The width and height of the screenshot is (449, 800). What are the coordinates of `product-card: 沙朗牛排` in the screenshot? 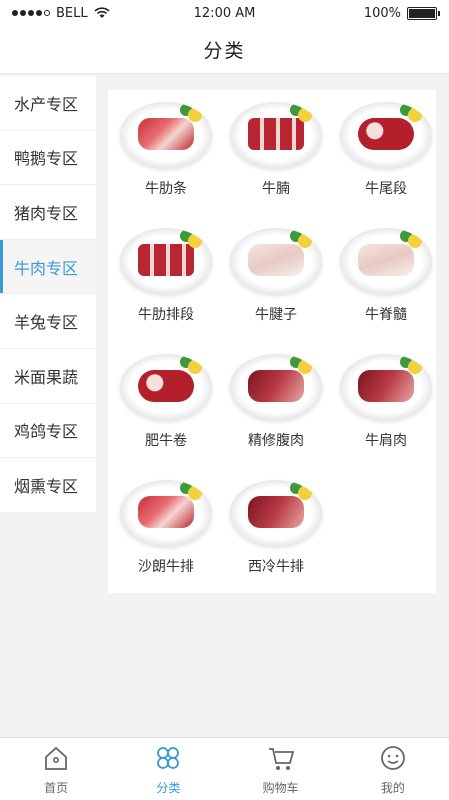 It's located at (166, 528).